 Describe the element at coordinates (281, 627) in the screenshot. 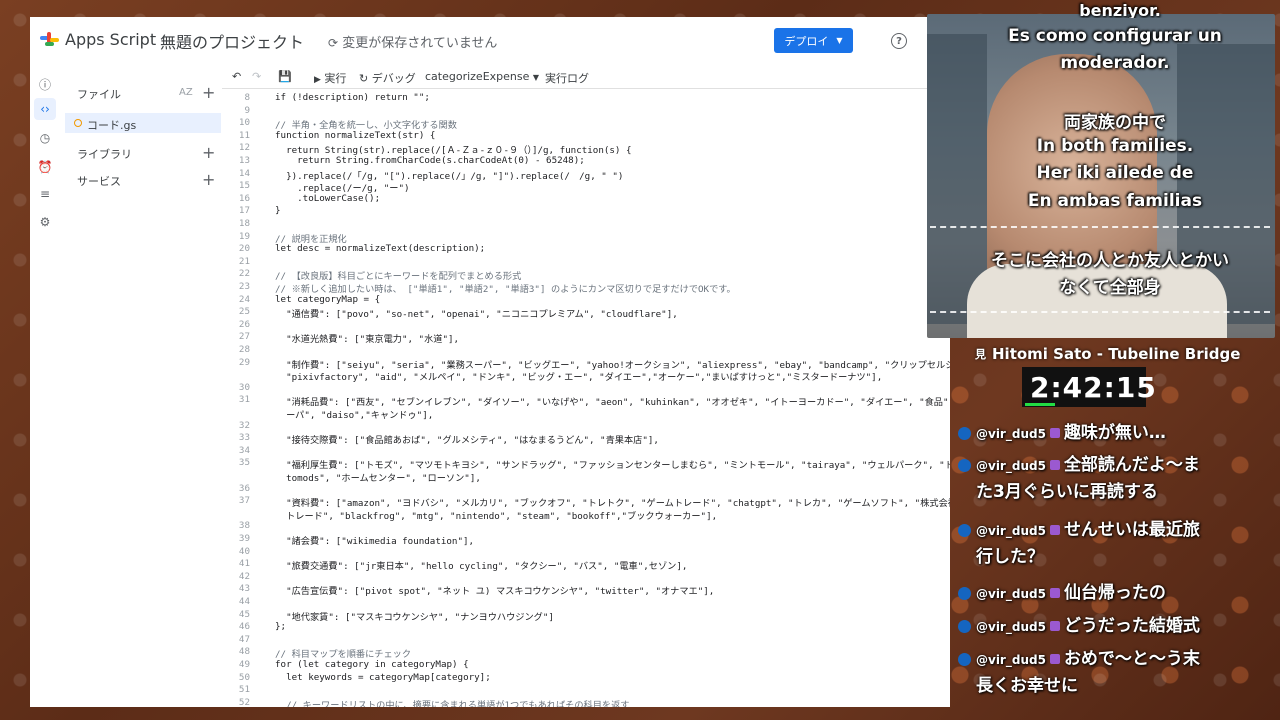

I see `code-line: };` at that location.